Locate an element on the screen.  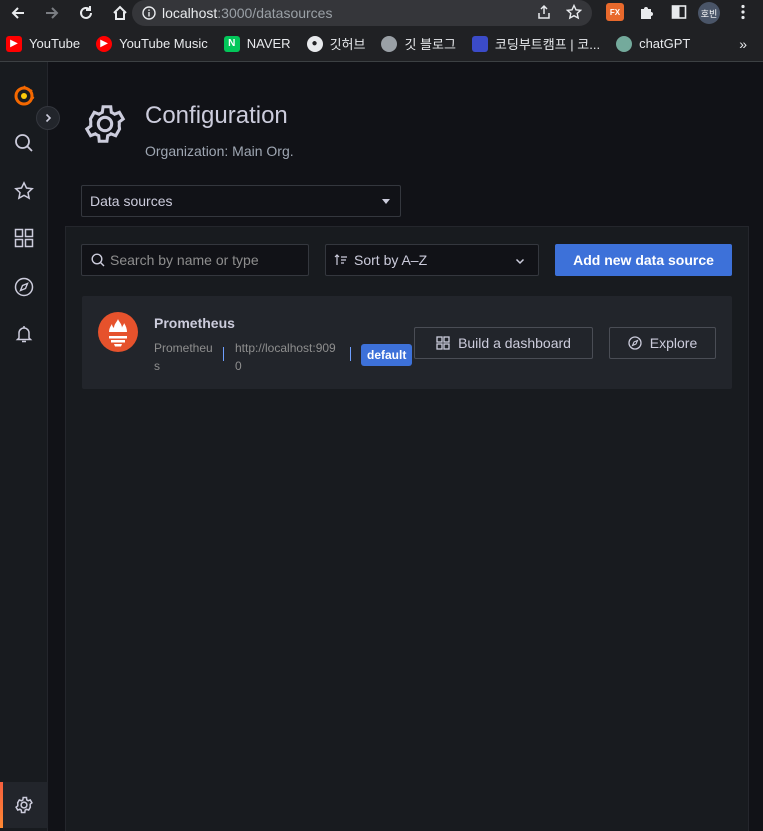
chevron-right-icon is located at coordinates (48, 118).